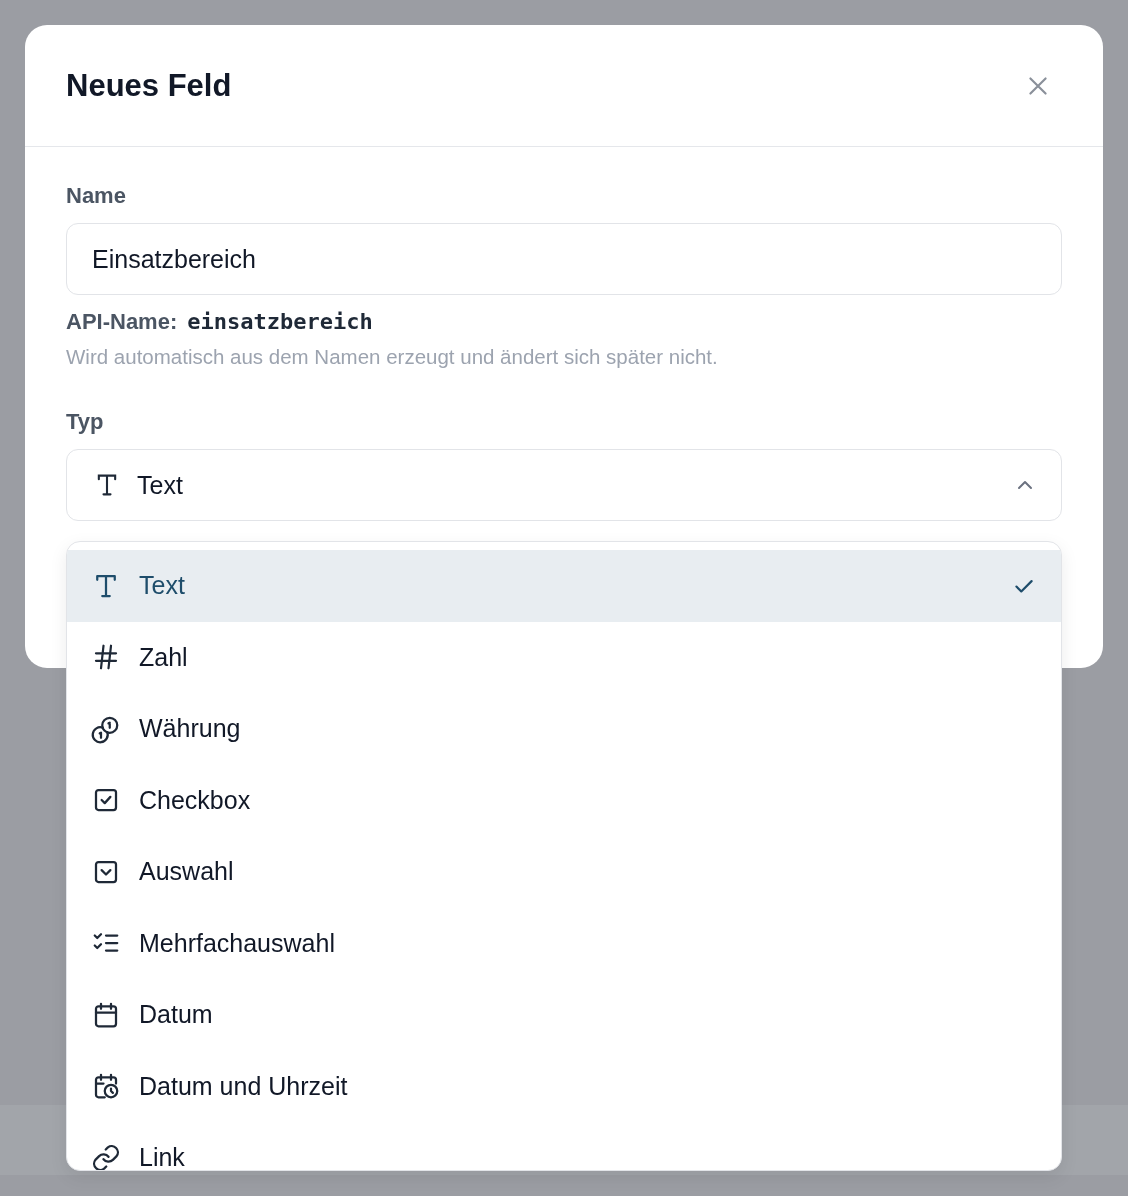 The width and height of the screenshot is (1128, 1196). What do you see at coordinates (106, 1156) in the screenshot?
I see `link-icon` at bounding box center [106, 1156].